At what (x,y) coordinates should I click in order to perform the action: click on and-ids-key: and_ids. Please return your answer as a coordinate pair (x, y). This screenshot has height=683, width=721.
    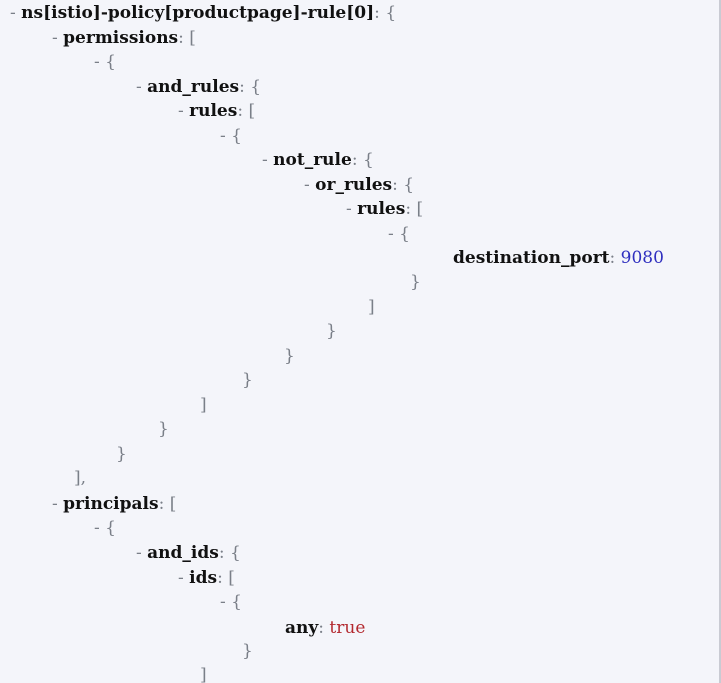
    Looking at the image, I should click on (183, 553).